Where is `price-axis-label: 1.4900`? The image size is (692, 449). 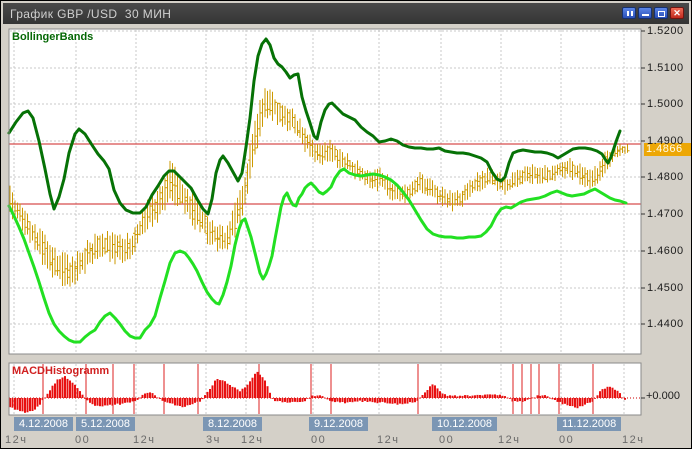
price-axis-label: 1.4900 is located at coordinates (665, 141).